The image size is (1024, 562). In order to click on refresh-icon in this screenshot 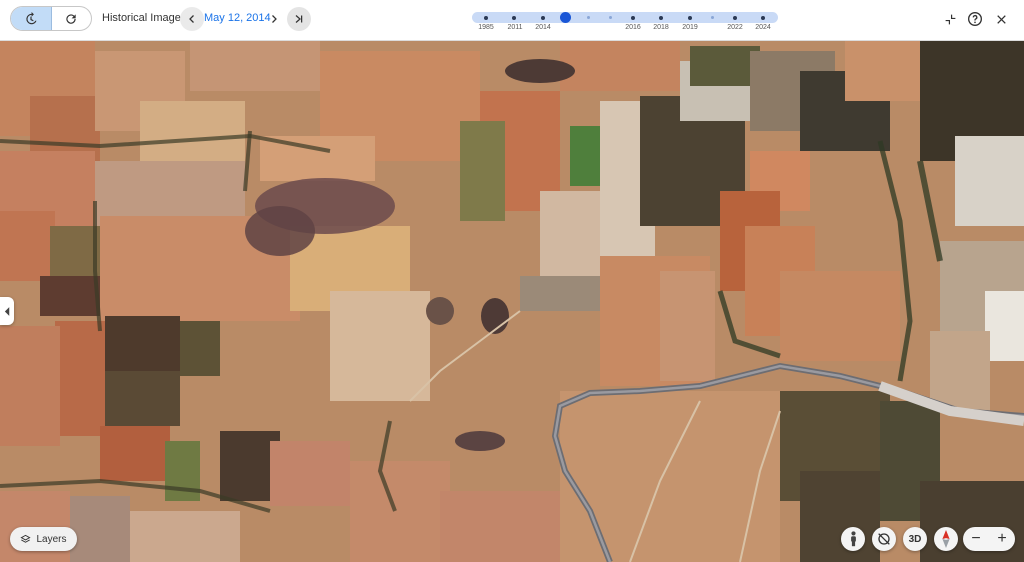, I will do `click(71, 18)`.